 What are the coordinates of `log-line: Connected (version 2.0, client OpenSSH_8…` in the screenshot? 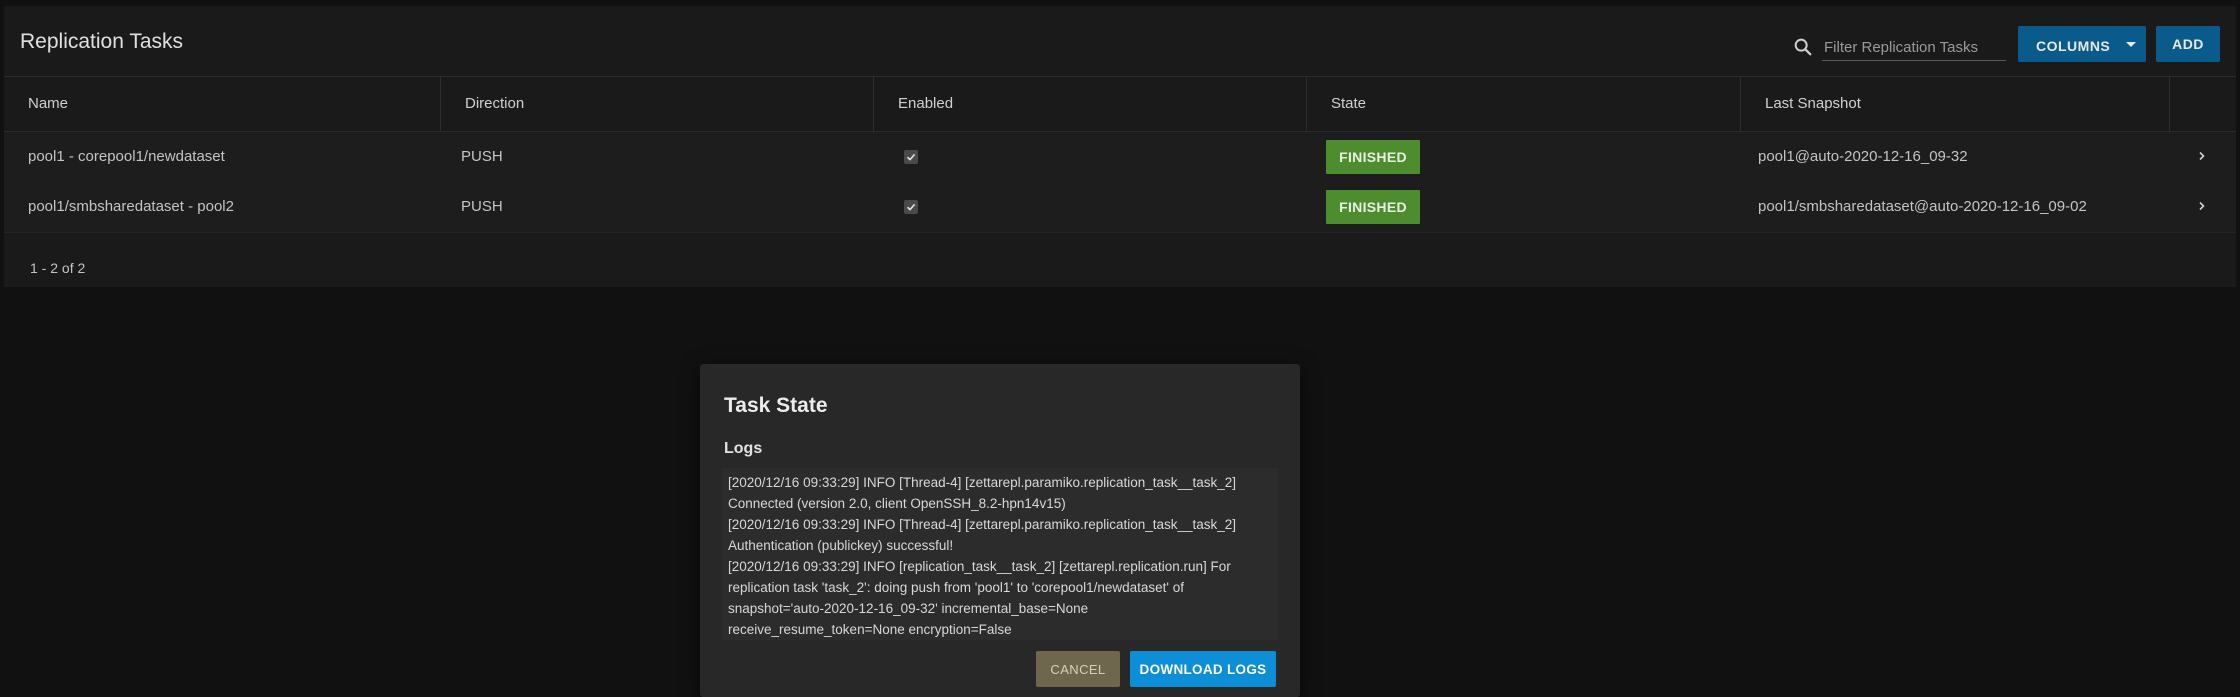 It's located at (897, 503).